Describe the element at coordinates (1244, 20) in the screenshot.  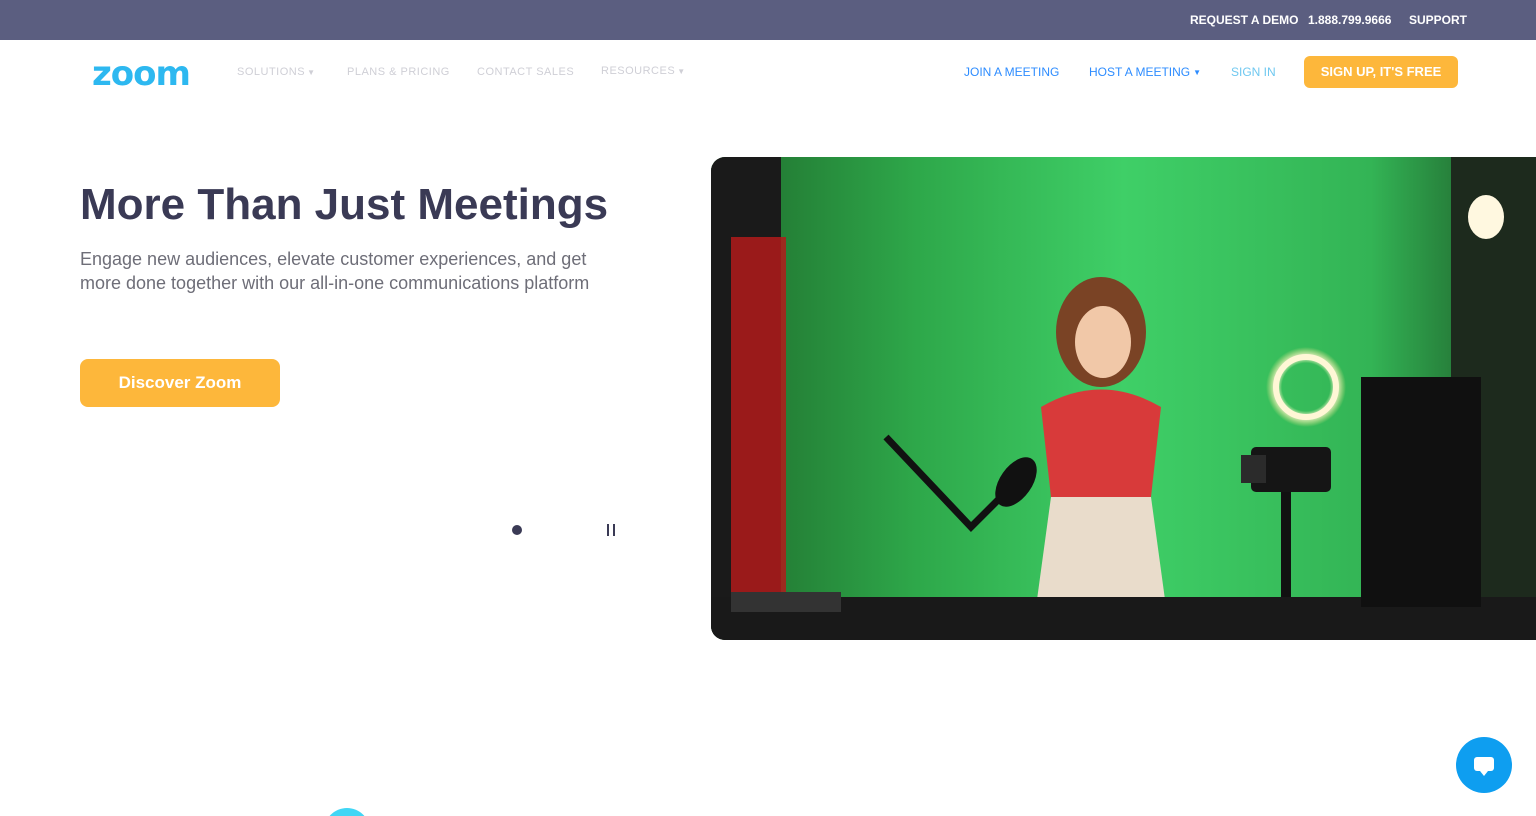
I see `request-demo-link: REQUEST A DEMO` at that location.